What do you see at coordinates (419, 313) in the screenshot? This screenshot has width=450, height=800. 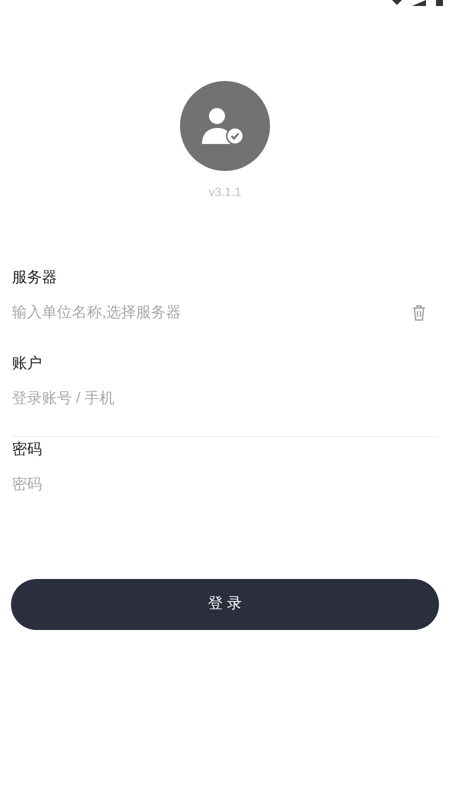 I see `trash-icon` at bounding box center [419, 313].